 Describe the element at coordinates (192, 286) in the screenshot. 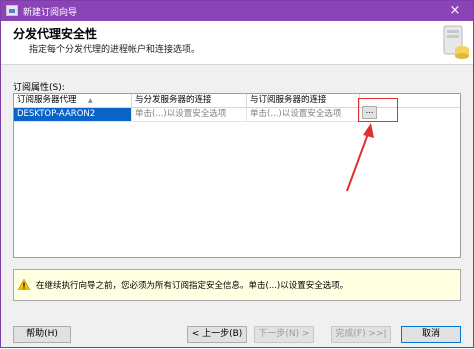

I see `warning-text: 在继续执行向导之前，您必须为所有订阅指定安全信息。单击(...)以设置安全选项。` at that location.